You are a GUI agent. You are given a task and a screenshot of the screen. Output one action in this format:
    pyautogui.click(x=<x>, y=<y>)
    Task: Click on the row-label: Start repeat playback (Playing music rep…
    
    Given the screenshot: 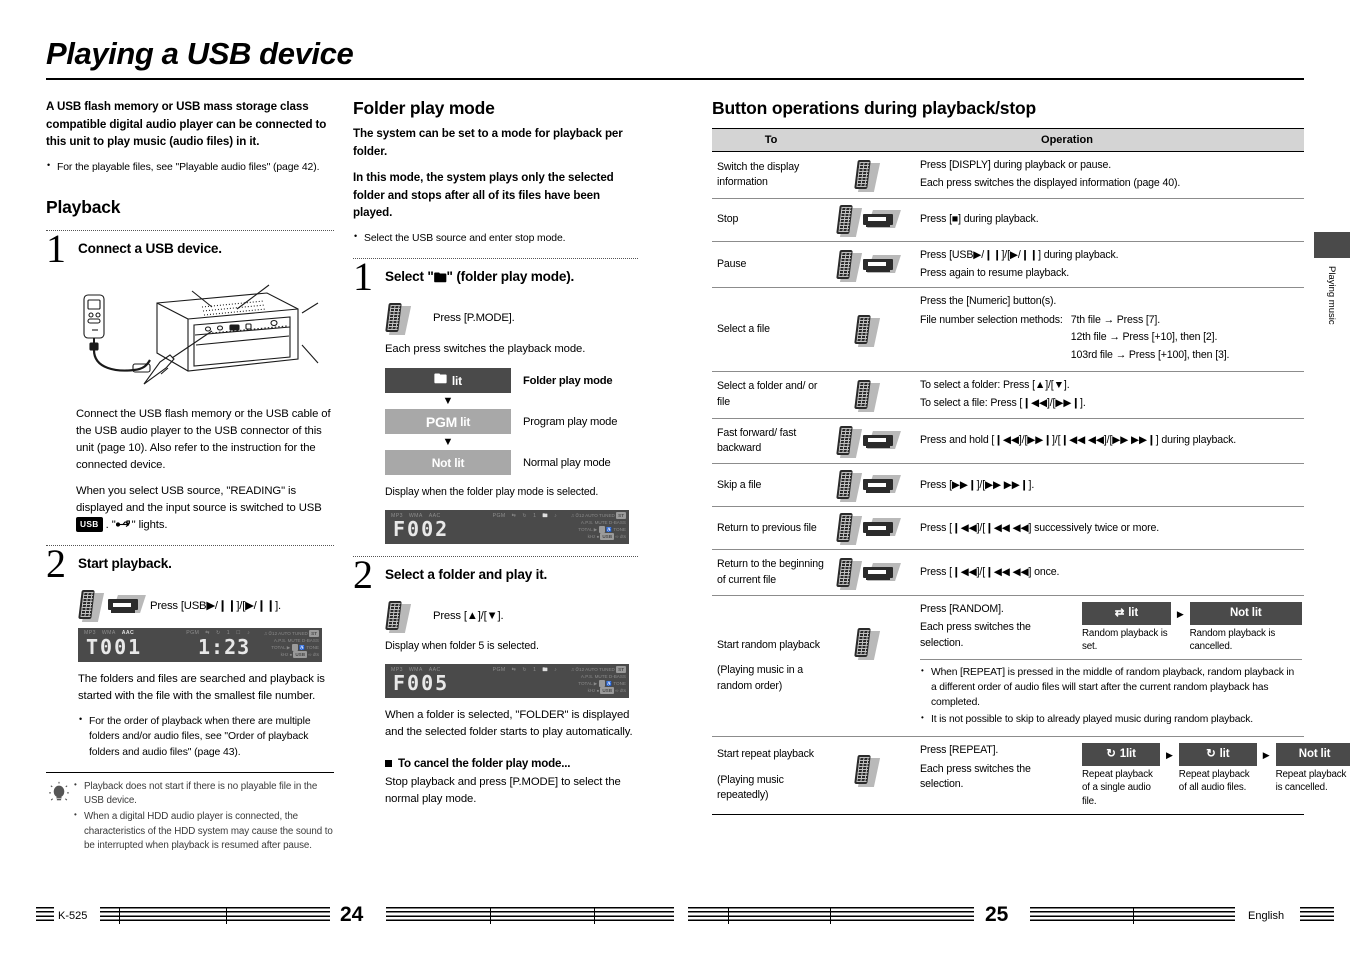 What is the action you would take?
    pyautogui.click(x=771, y=775)
    